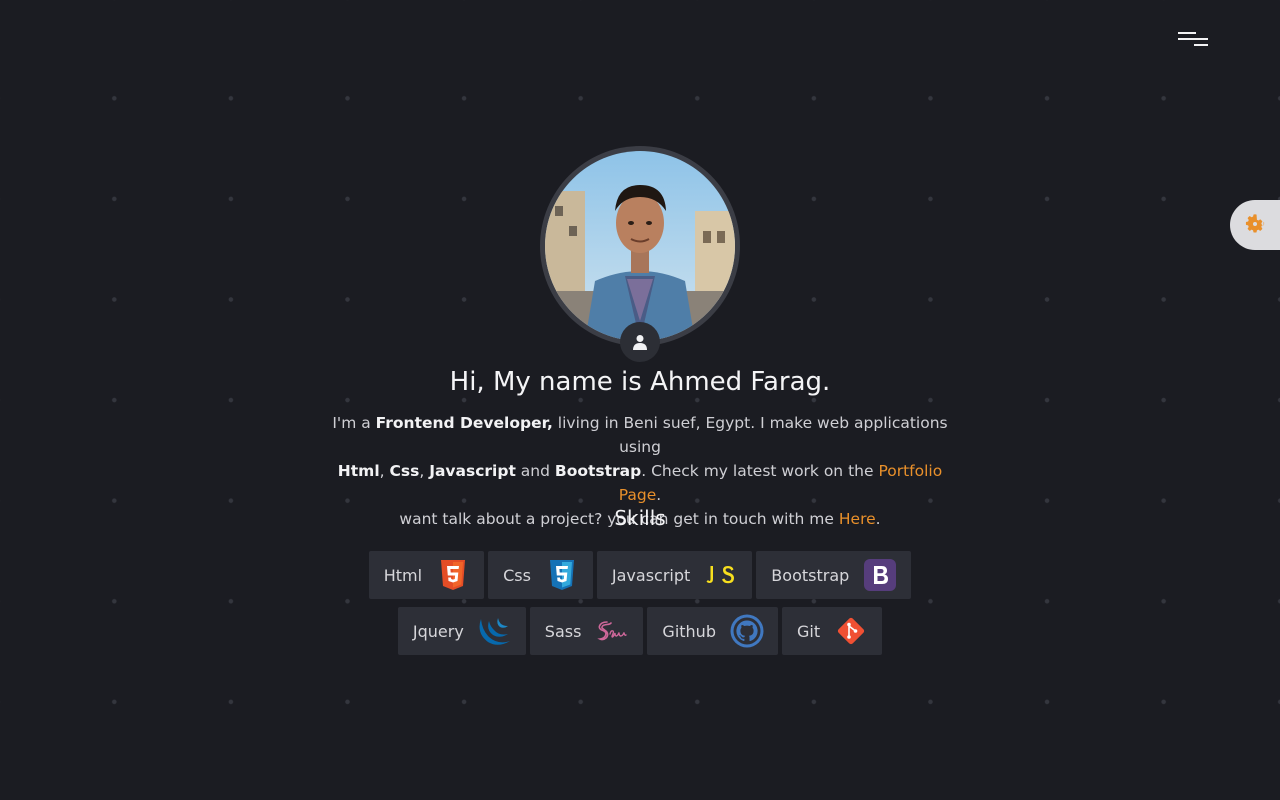  What do you see at coordinates (464, 423) in the screenshot?
I see `bio-role: Frontend Developer,` at bounding box center [464, 423].